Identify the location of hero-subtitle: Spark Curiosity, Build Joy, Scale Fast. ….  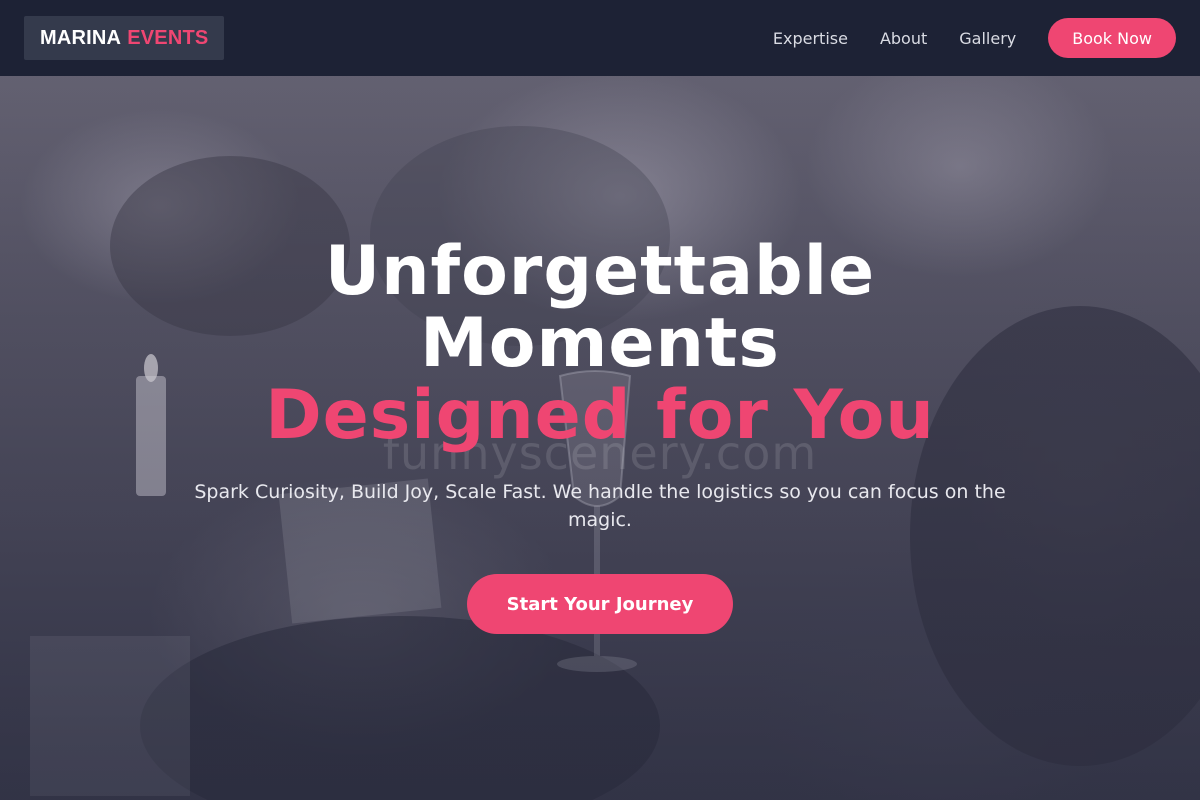
(600, 506).